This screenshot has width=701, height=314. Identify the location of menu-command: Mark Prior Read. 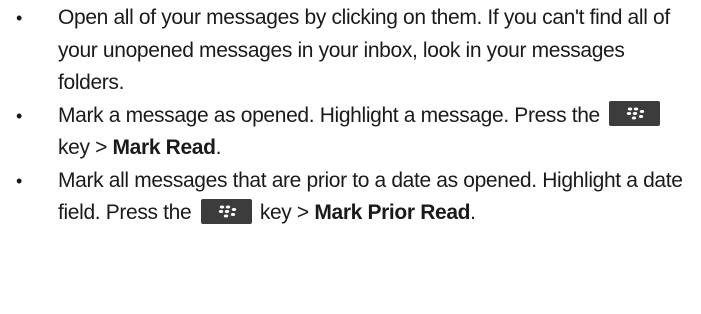
(392, 212).